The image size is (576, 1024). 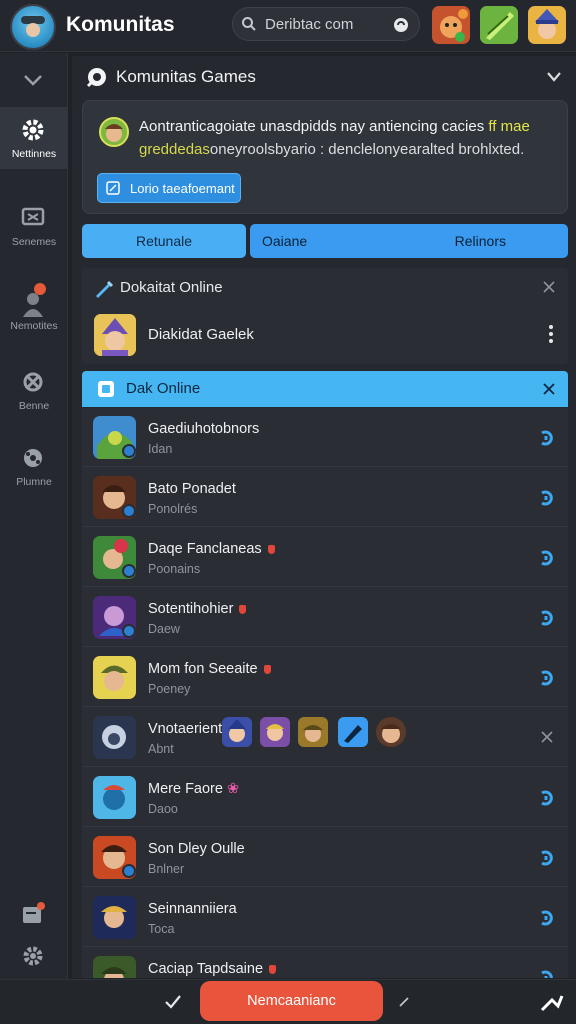 What do you see at coordinates (166, 869) in the screenshot?
I see `row-subtitle: Bnlner` at bounding box center [166, 869].